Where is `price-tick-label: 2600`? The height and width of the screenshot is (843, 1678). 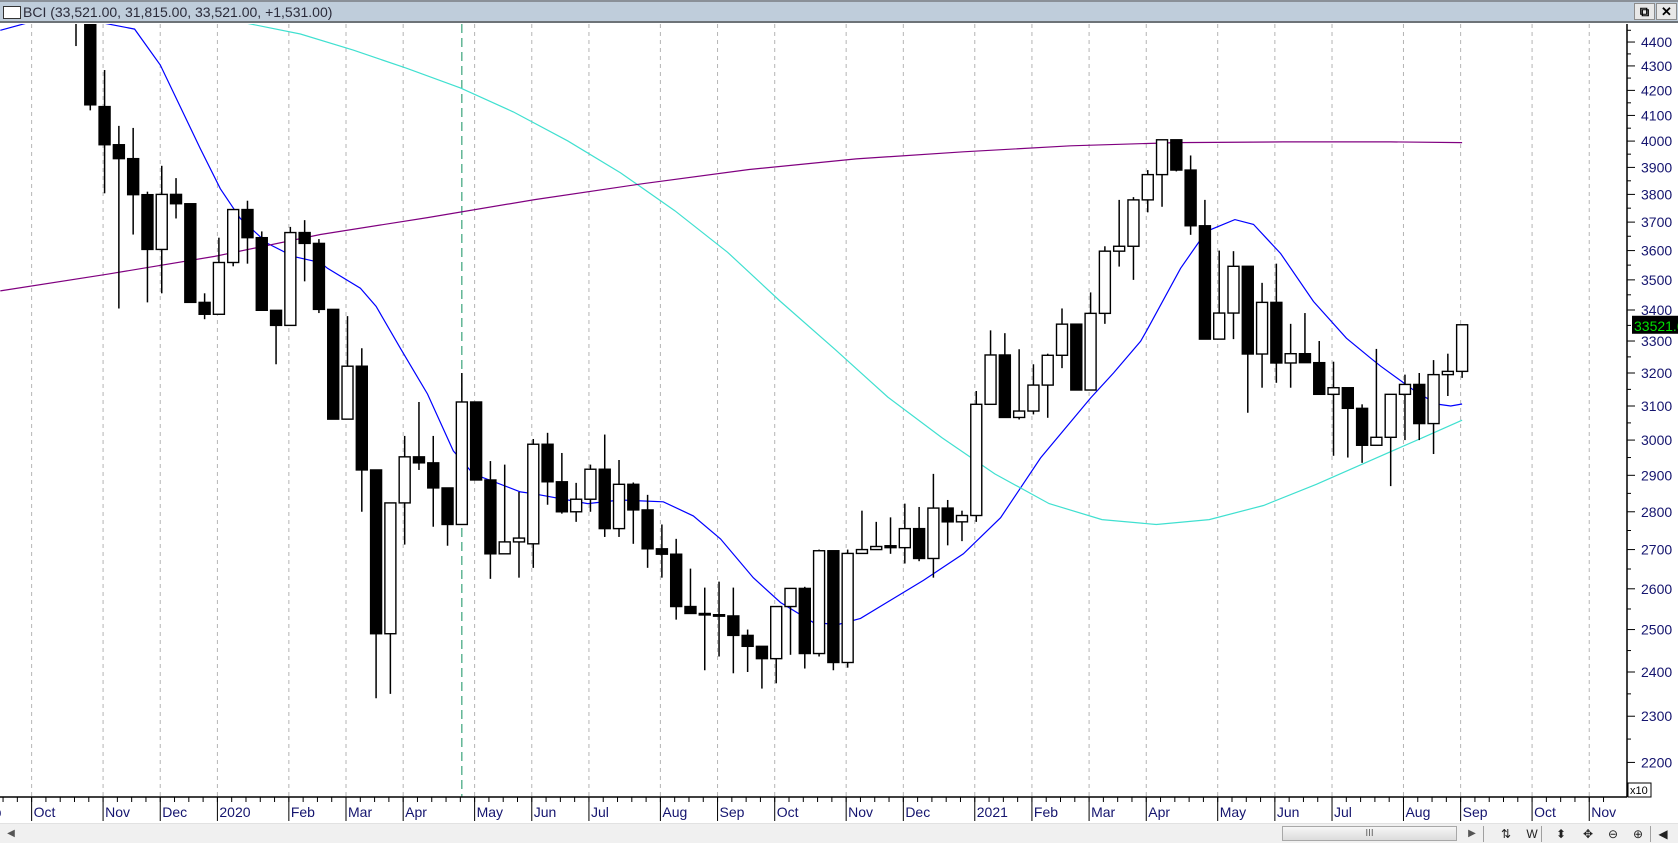
price-tick-label: 2600 is located at coordinates (1656, 589).